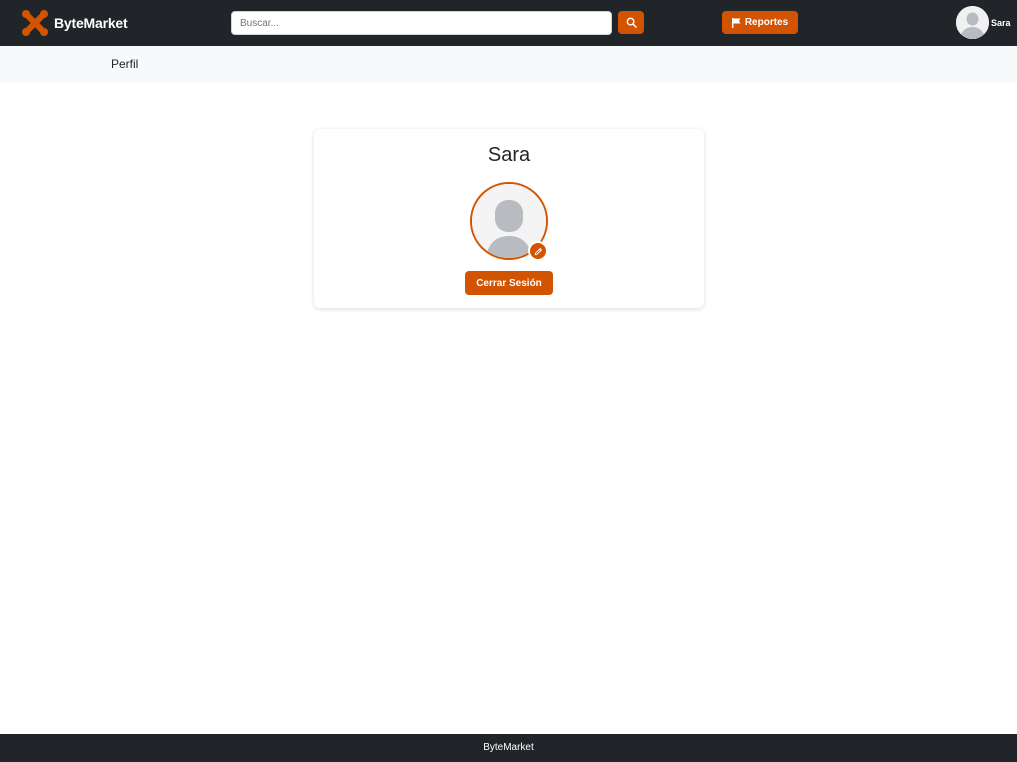 The image size is (1017, 762). I want to click on profile-card: Sara Cerrar Sesión, so click(509, 218).